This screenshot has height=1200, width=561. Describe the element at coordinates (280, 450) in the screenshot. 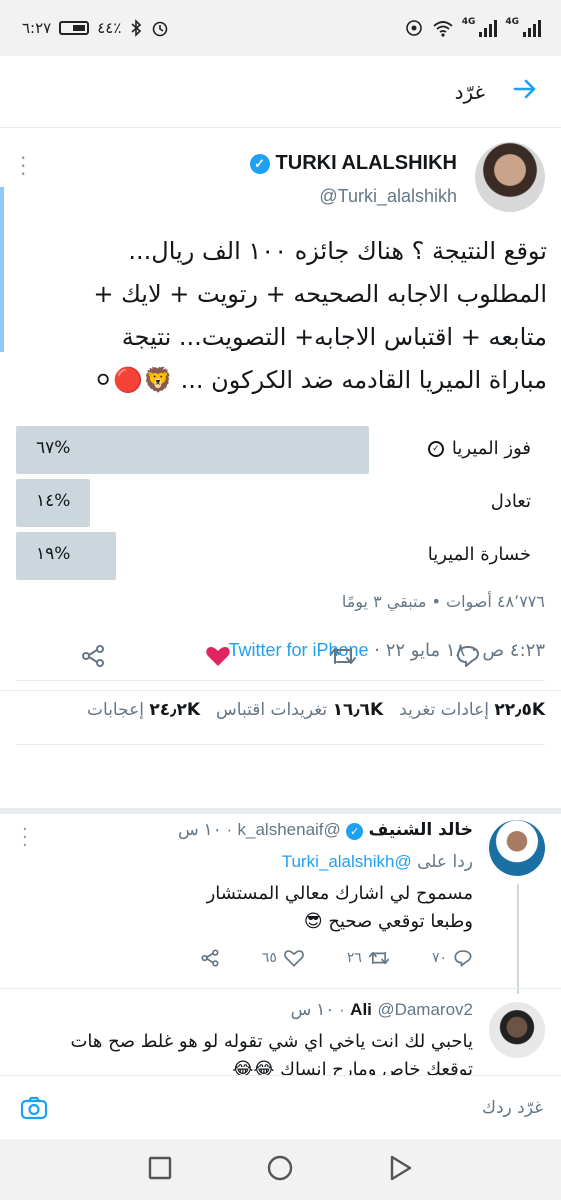

I see `poll-option: %٦٧ فوز الميريا ✓` at that location.